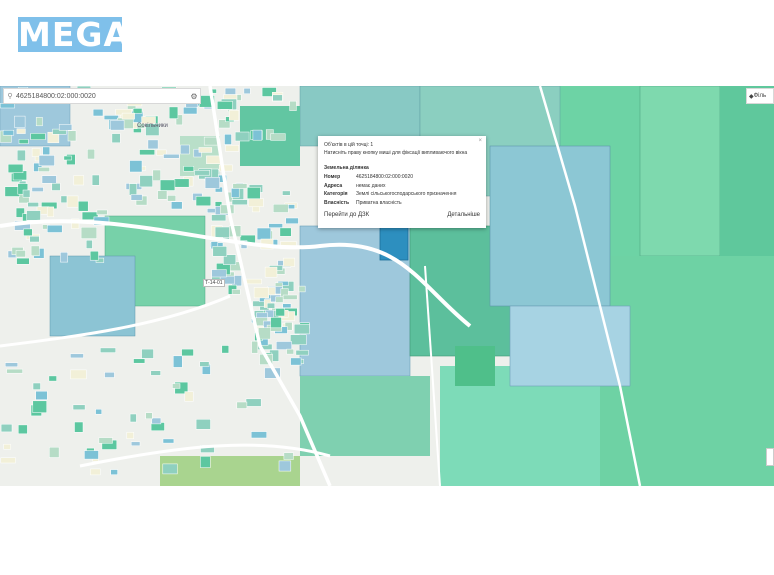  I want to click on go-to-dzk-link: Перейти до ДЗК, so click(346, 215).